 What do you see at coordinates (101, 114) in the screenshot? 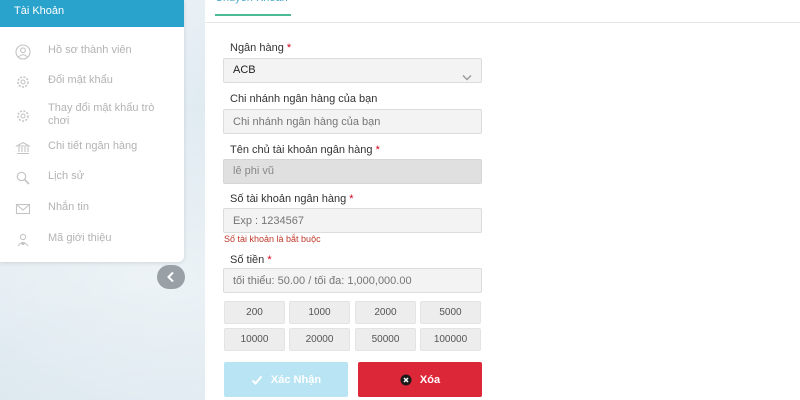
I see `sidebar-item-label: Thay đổi mật khẩu trò chơi` at bounding box center [101, 114].